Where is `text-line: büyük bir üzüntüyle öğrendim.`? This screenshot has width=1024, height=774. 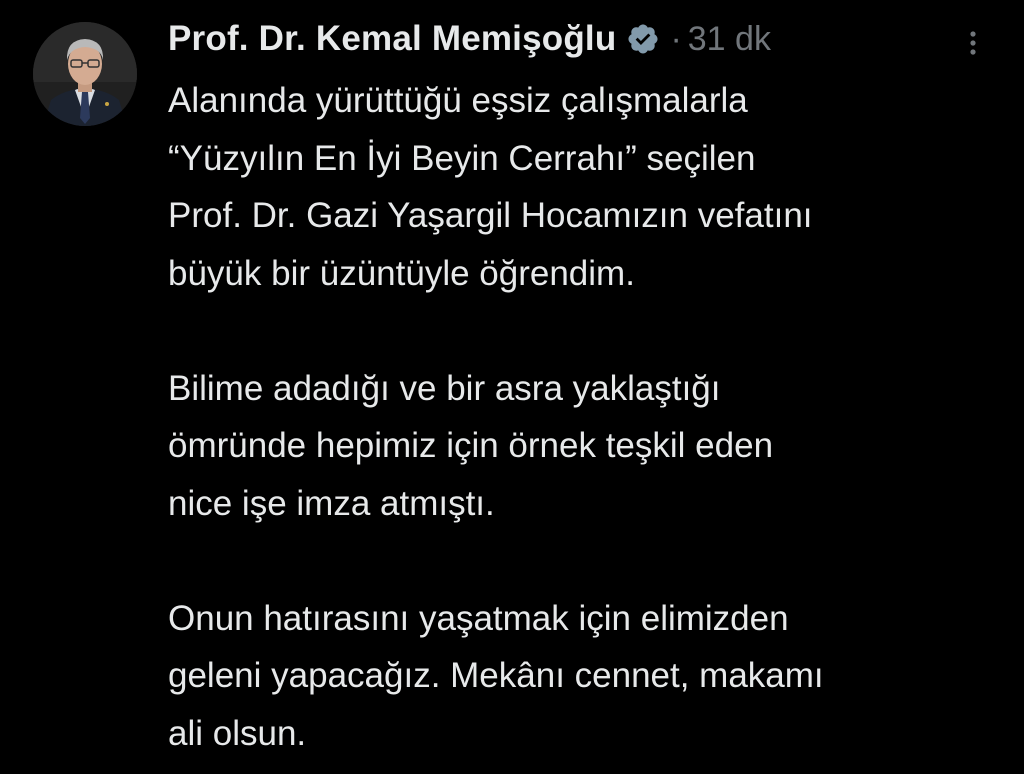 text-line: büyük bir üzüntüyle öğrendim. is located at coordinates (401, 273).